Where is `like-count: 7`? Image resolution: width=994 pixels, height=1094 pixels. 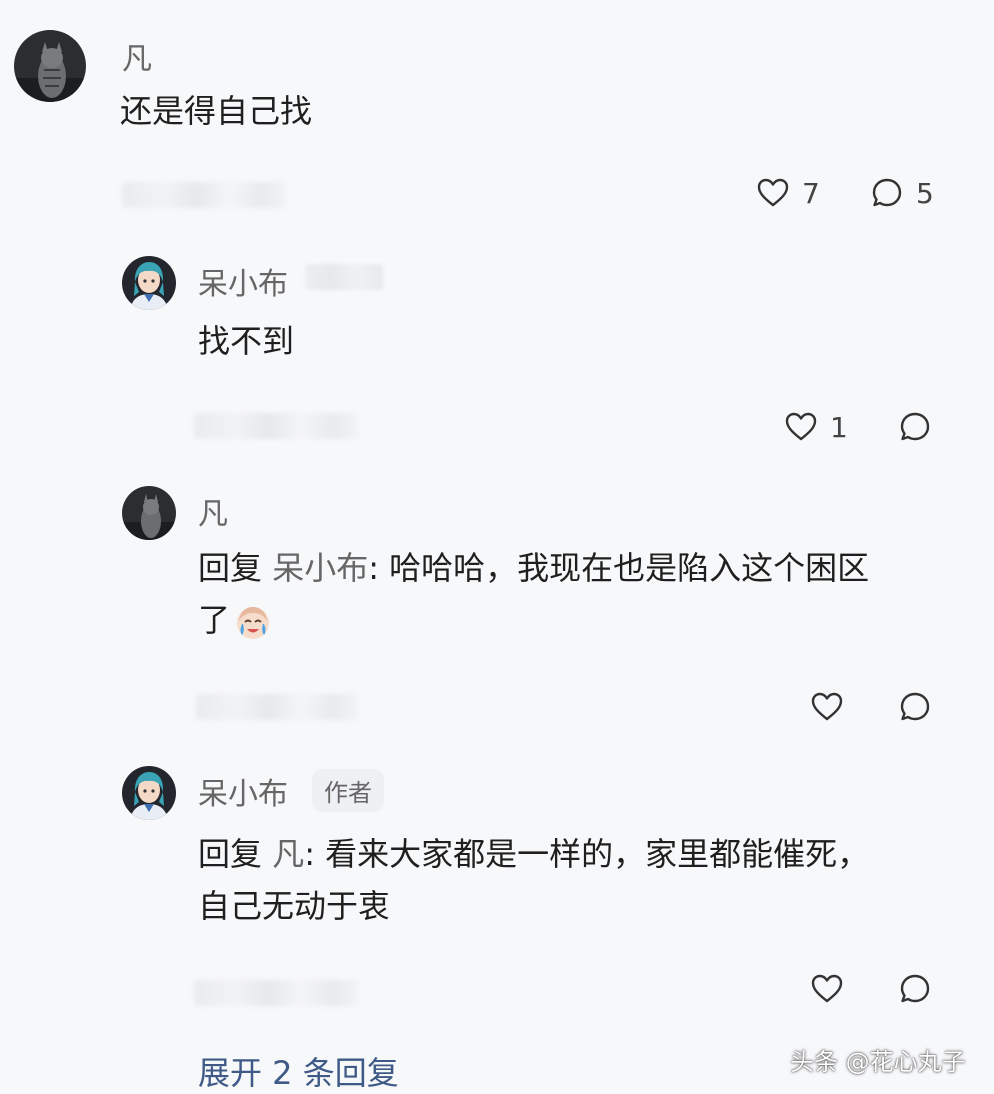
like-count: 7 is located at coordinates (811, 193).